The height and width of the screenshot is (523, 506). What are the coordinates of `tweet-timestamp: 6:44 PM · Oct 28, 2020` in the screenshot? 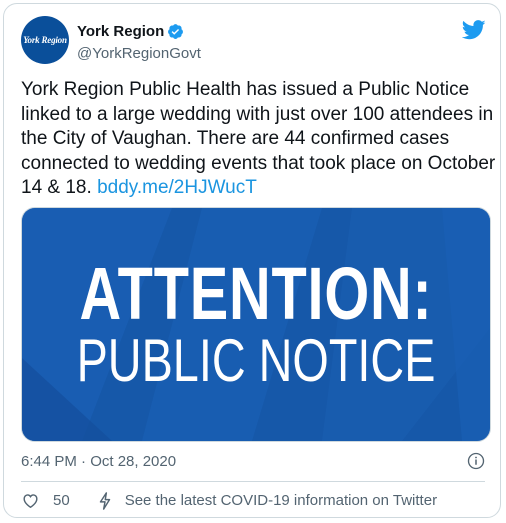 It's located at (98, 461).